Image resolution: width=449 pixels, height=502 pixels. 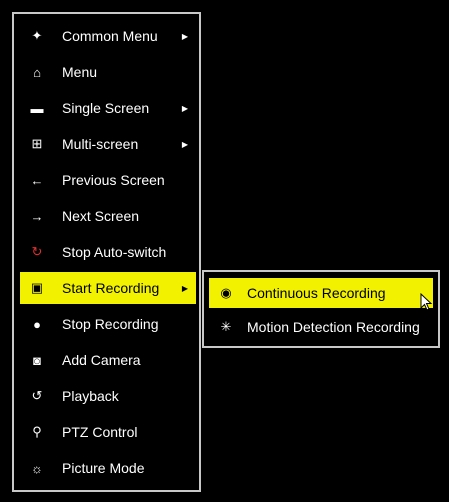 I want to click on mouse-cursor-icon, so click(x=426, y=302).